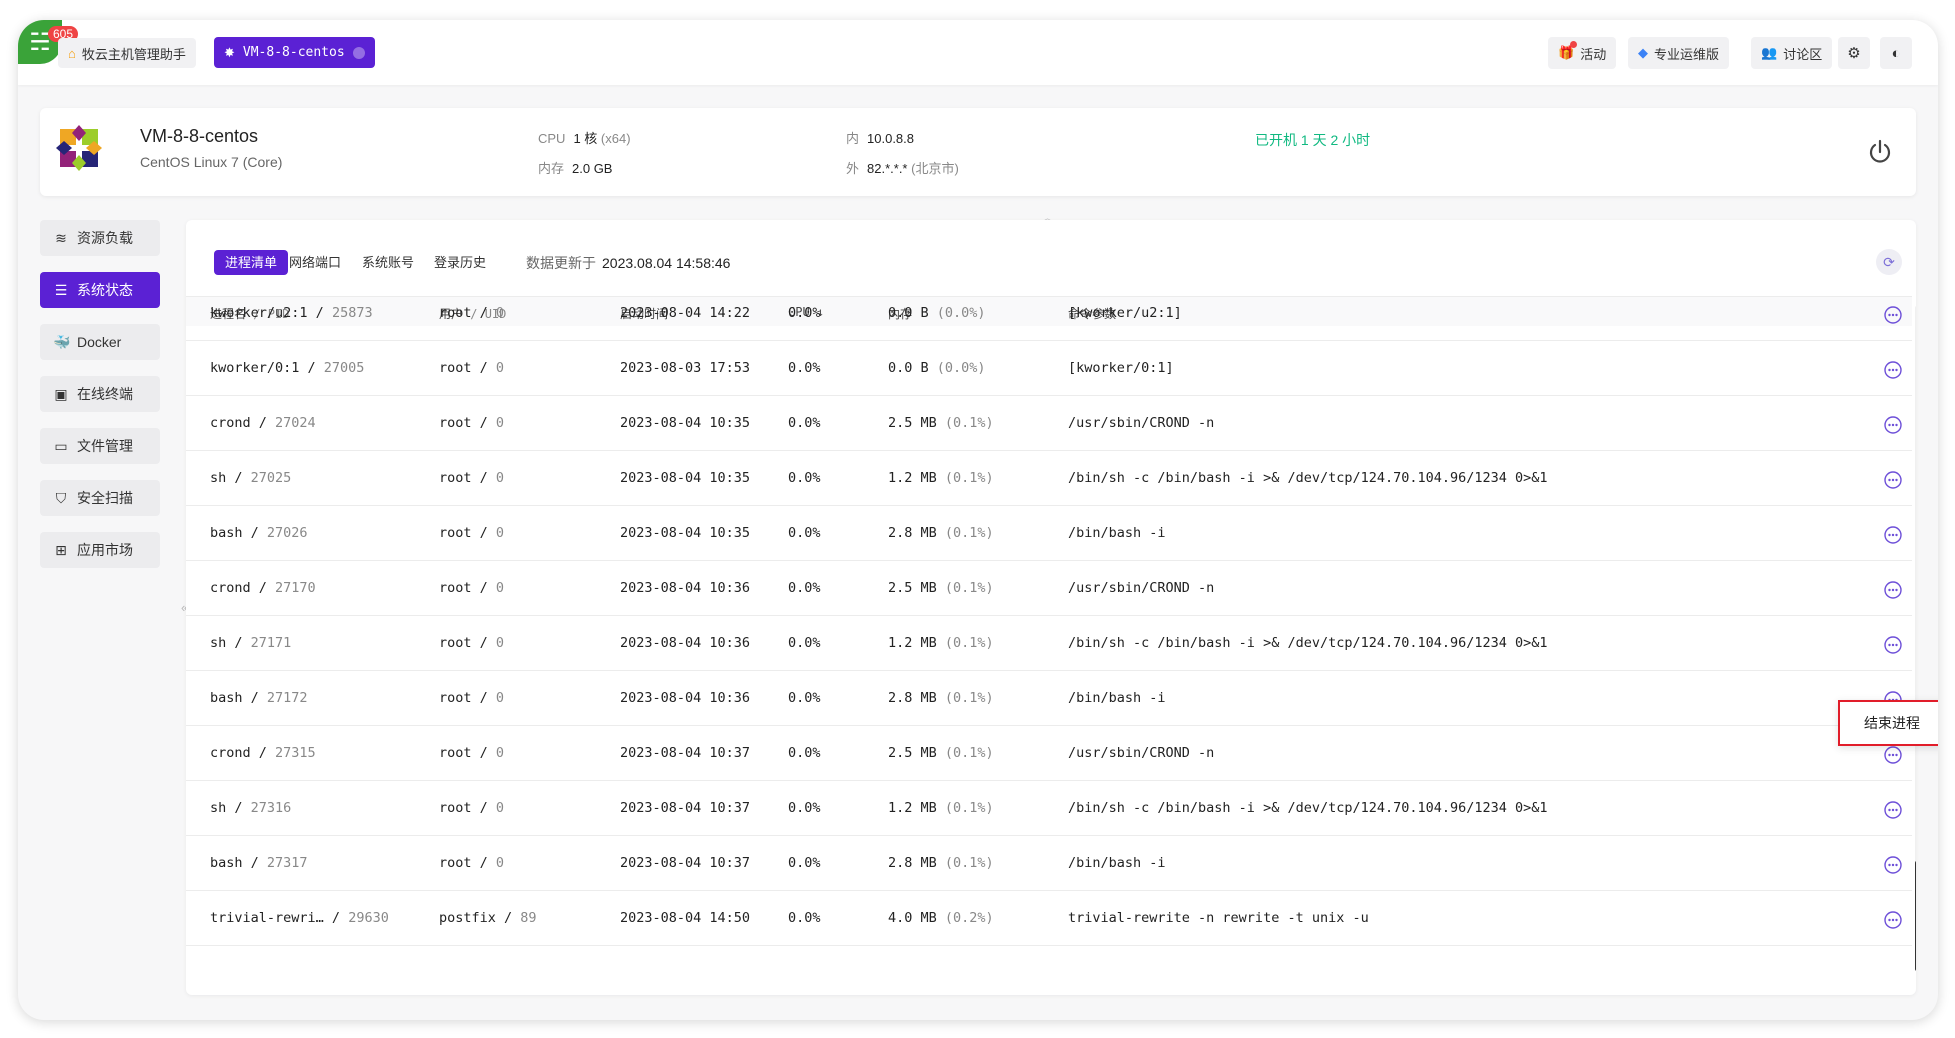 Image resolution: width=1955 pixels, height=1038 pixels. What do you see at coordinates (61, 445) in the screenshot?
I see `folder-icon: ▭` at bounding box center [61, 445].